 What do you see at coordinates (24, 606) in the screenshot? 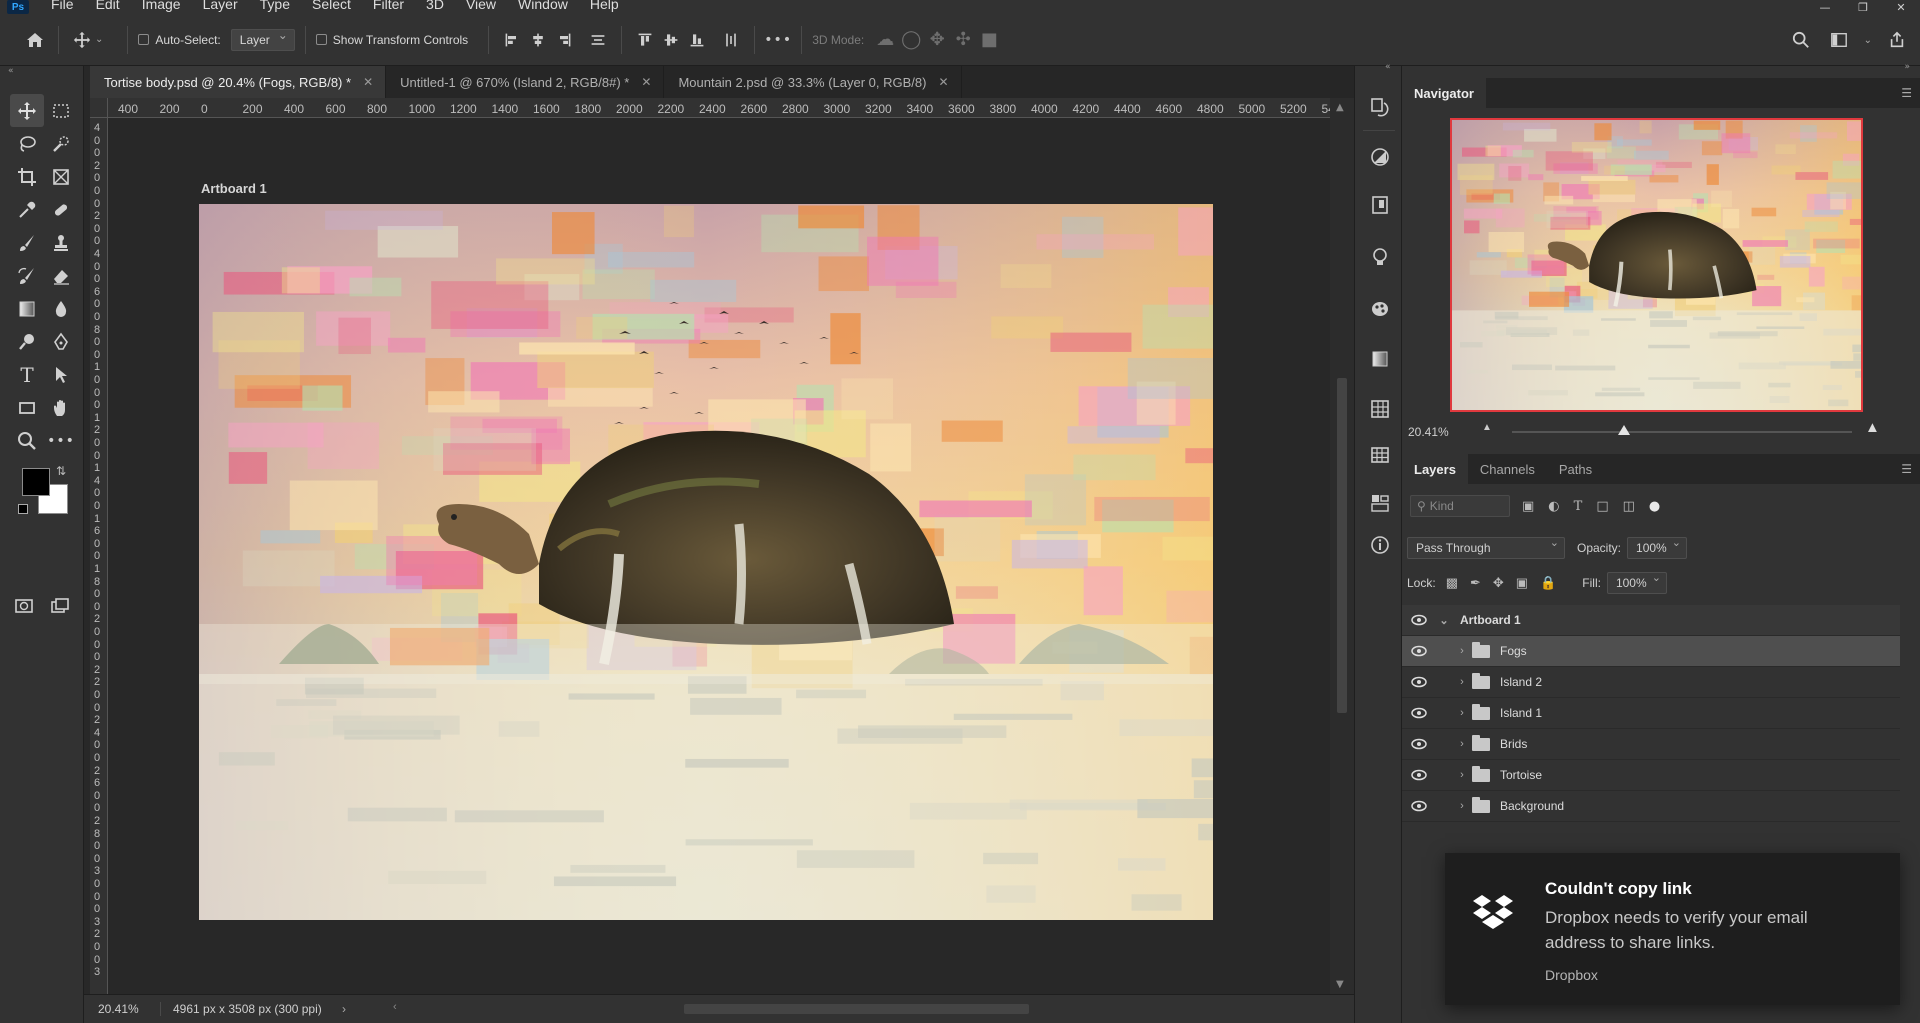
I see `quick-mask-icon` at bounding box center [24, 606].